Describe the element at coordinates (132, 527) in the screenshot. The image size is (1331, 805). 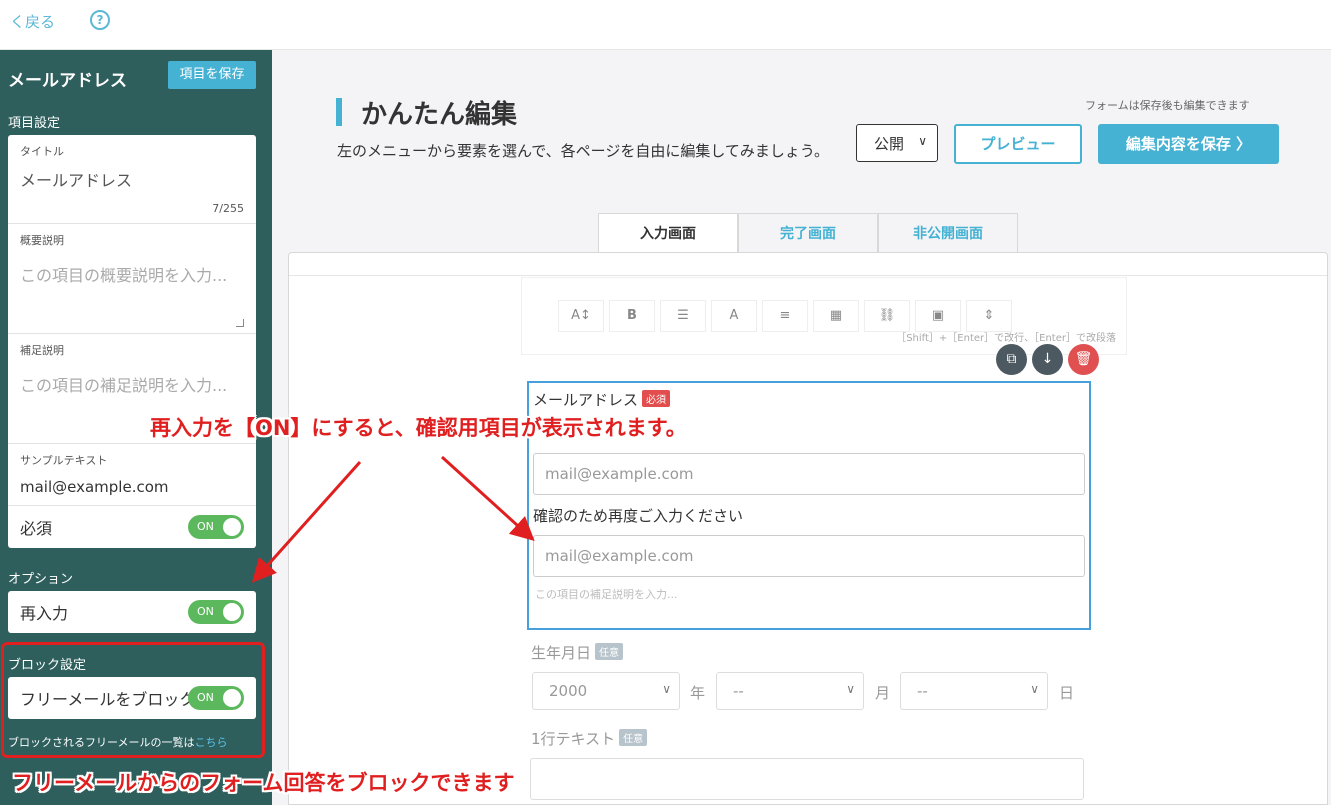
I see `required-row: 必須 ON` at that location.